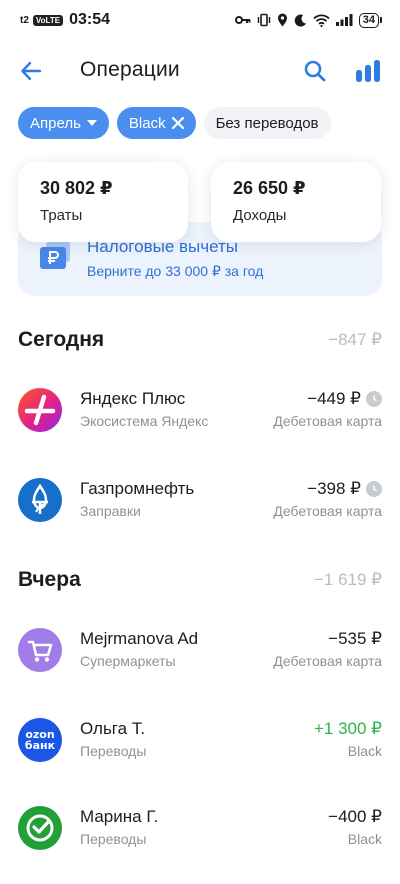 The image size is (400, 884). What do you see at coordinates (200, 340) in the screenshot?
I see `section-header-today: Сегодня −847 ₽` at bounding box center [200, 340].